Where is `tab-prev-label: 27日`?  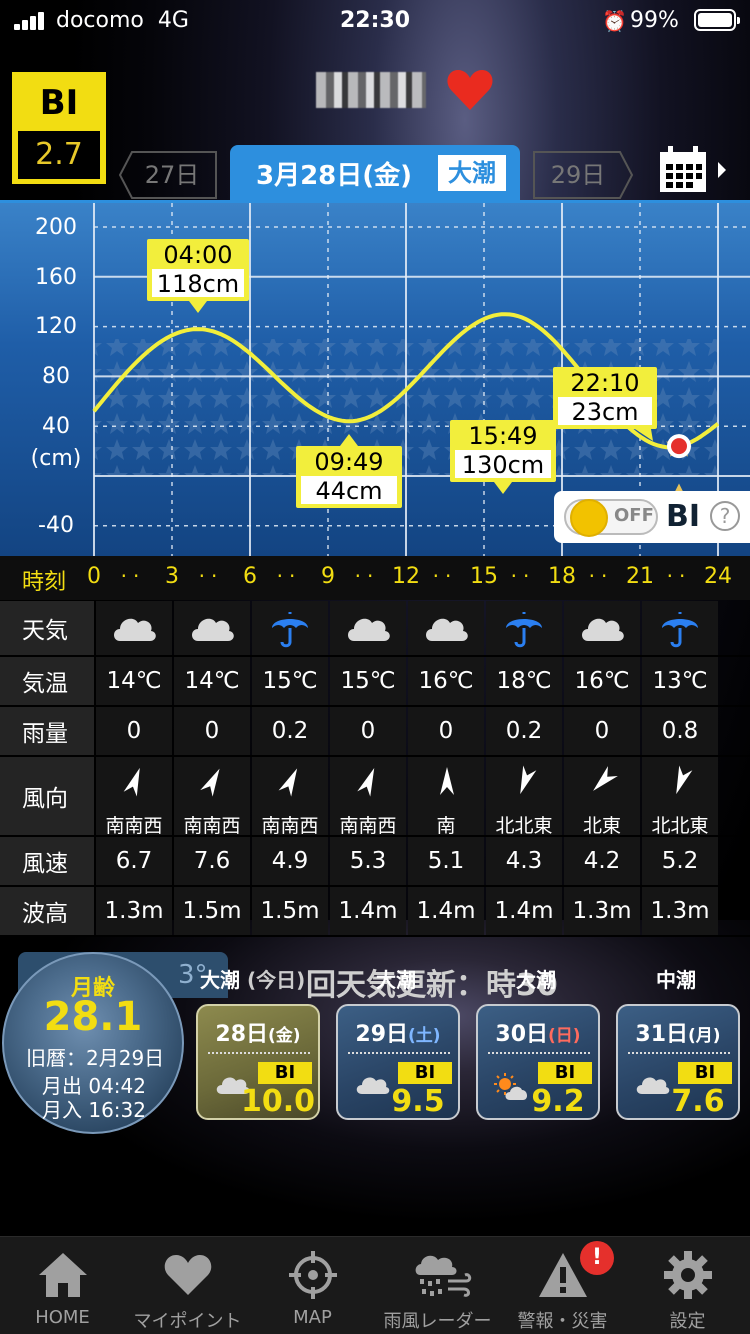
tab-prev-label: 27日 is located at coordinates (172, 175).